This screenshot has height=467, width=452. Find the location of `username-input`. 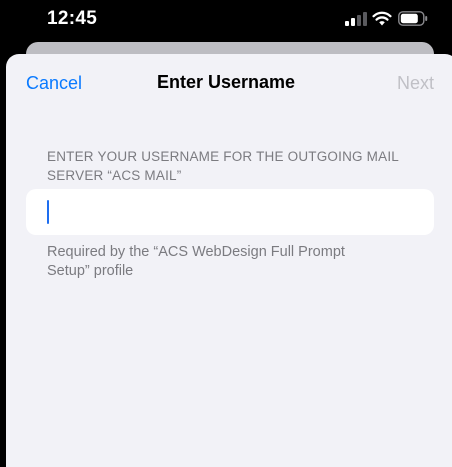

username-input is located at coordinates (230, 212).